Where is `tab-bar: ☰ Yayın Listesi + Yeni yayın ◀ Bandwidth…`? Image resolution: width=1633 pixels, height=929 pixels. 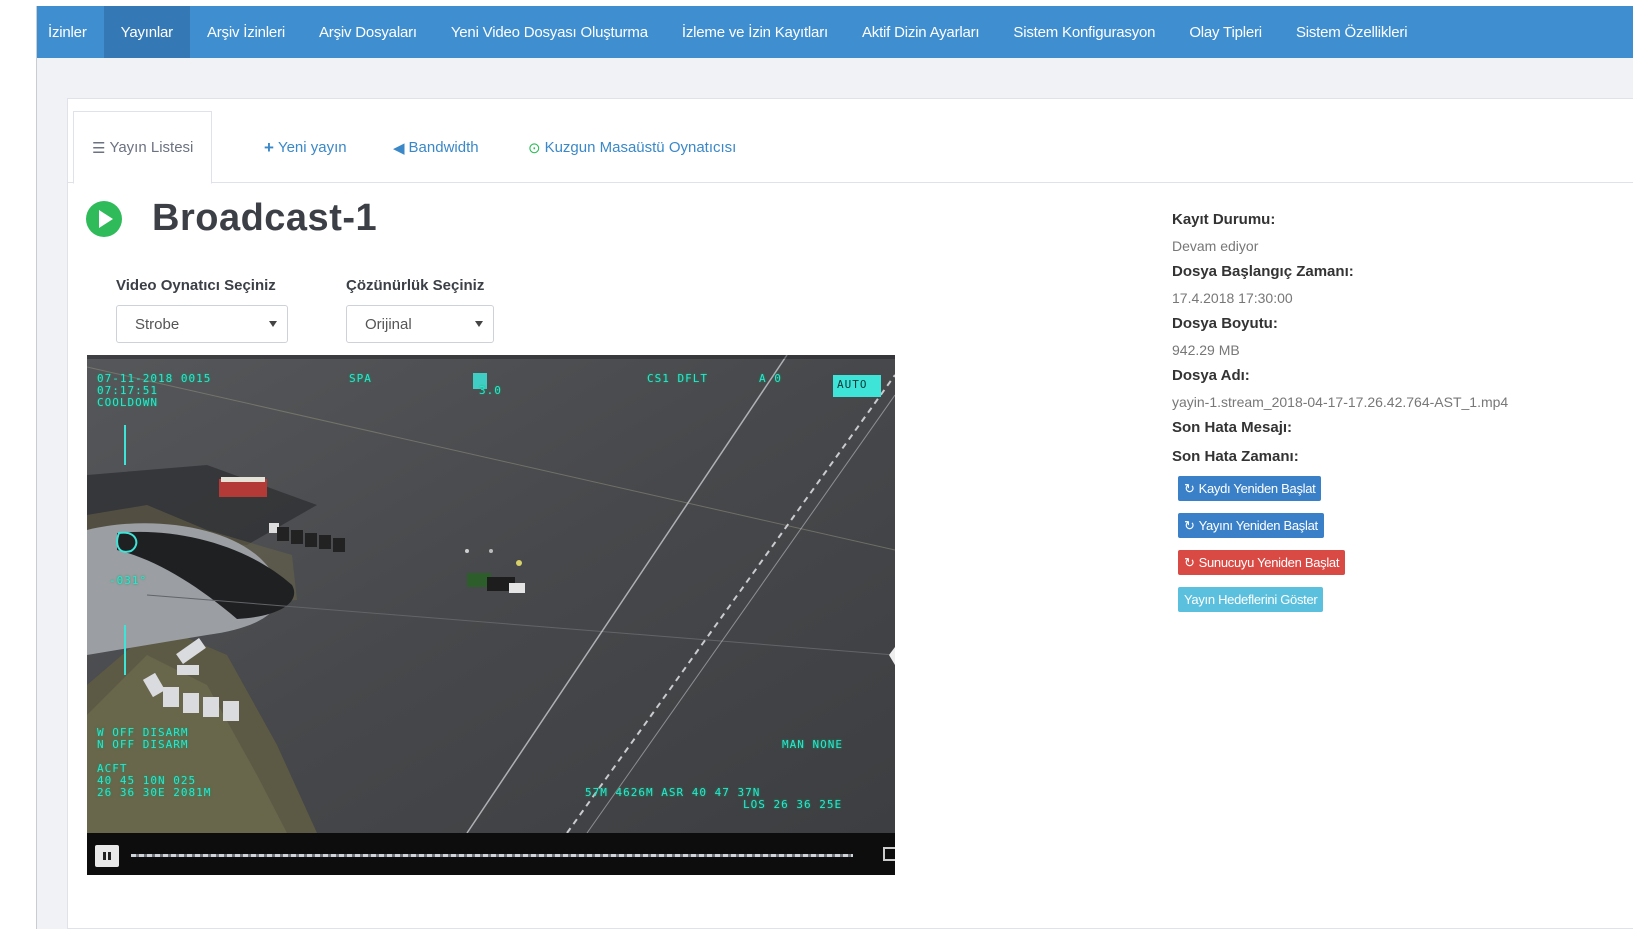
tab-bar: ☰ Yayın Listesi + Yeni yayın ◀ Bandwidth… is located at coordinates (850, 141).